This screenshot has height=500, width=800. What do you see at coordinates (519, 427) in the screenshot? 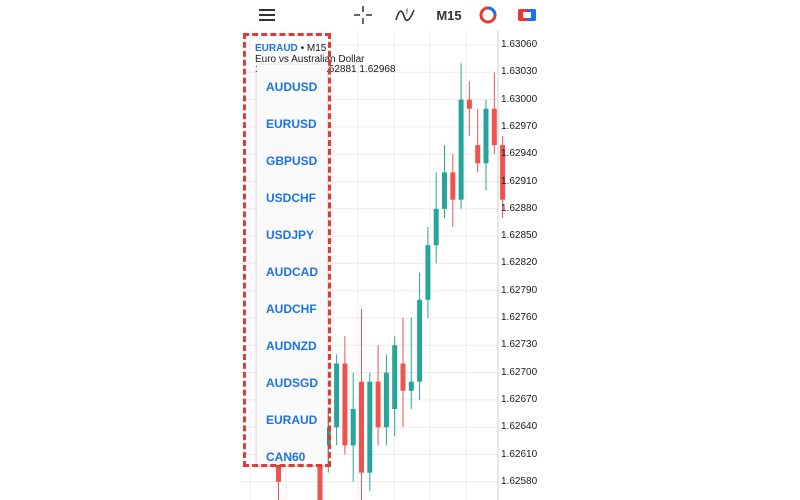
I see `price-axis-label: 1.62640` at bounding box center [519, 427].